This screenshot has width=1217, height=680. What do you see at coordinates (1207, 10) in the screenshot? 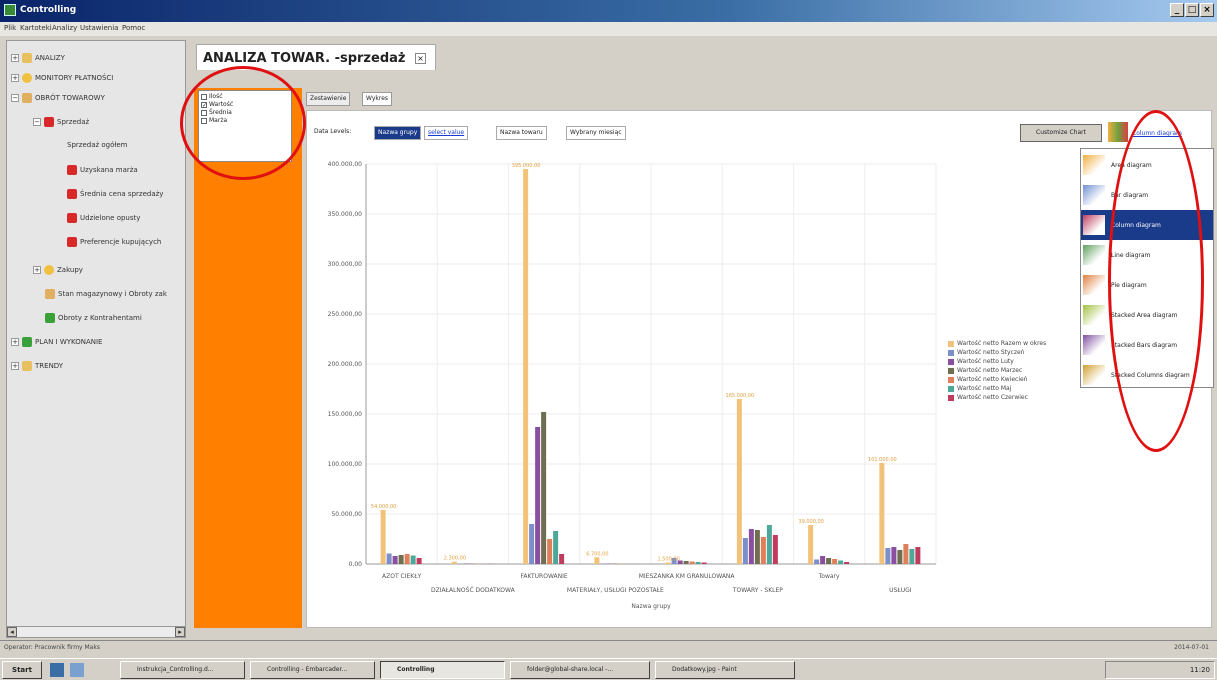
I see `close-button: ×` at bounding box center [1207, 10].